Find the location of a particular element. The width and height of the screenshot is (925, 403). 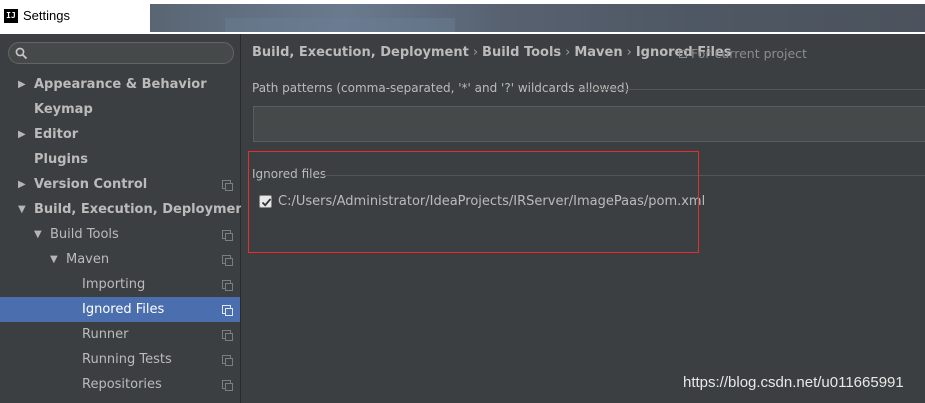

sidebar-item-plugins: Plugins is located at coordinates (120, 159).